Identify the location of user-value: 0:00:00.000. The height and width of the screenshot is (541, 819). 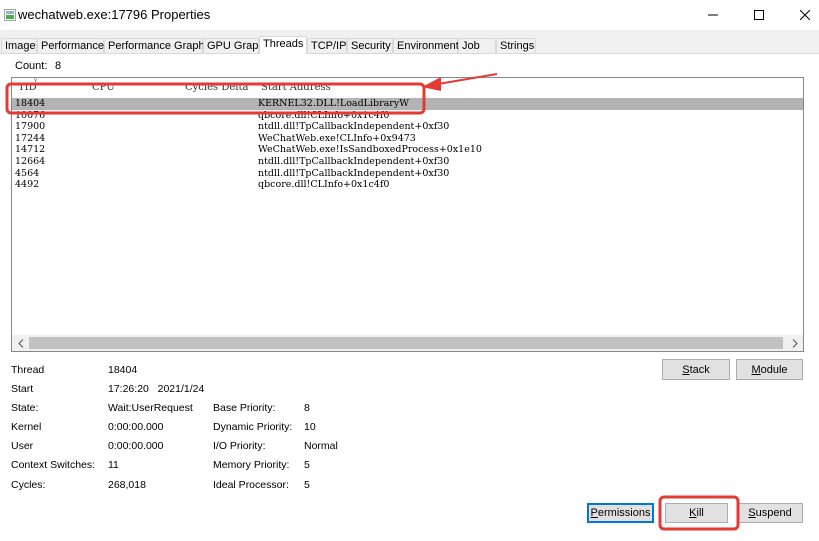
(136, 446).